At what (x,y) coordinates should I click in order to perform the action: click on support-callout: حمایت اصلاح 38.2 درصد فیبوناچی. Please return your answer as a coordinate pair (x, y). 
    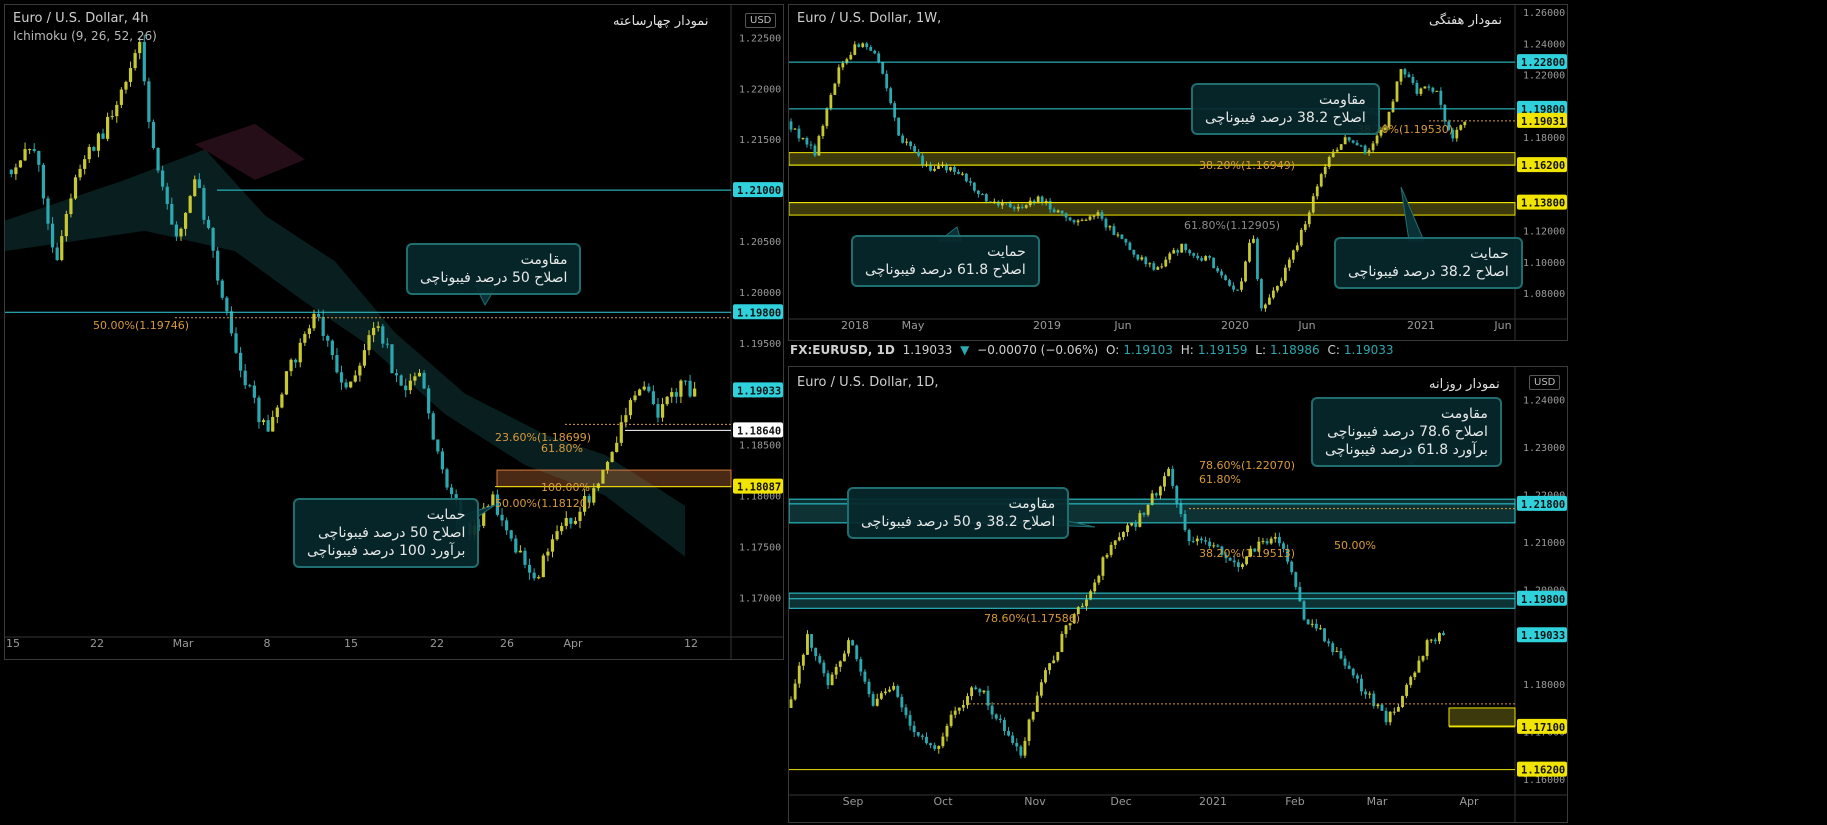
    Looking at the image, I should click on (1428, 263).